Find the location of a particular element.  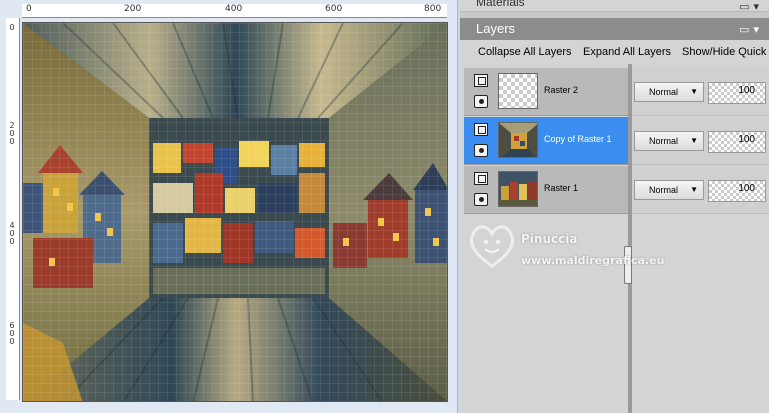

materials-title: Materials is located at coordinates (500, 4).